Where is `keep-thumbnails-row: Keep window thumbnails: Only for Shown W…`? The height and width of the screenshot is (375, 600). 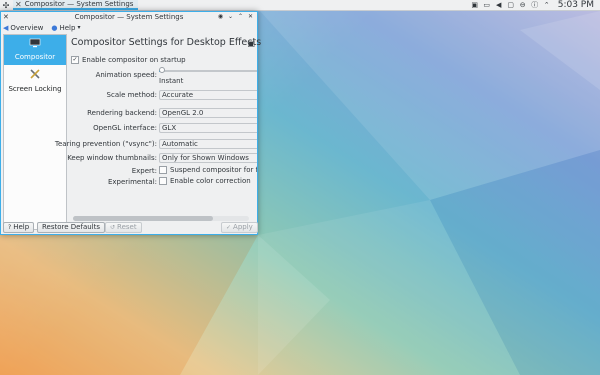
keep-thumbnails-row: Keep window thumbnails: Only for Shown W… is located at coordinates (162, 158).